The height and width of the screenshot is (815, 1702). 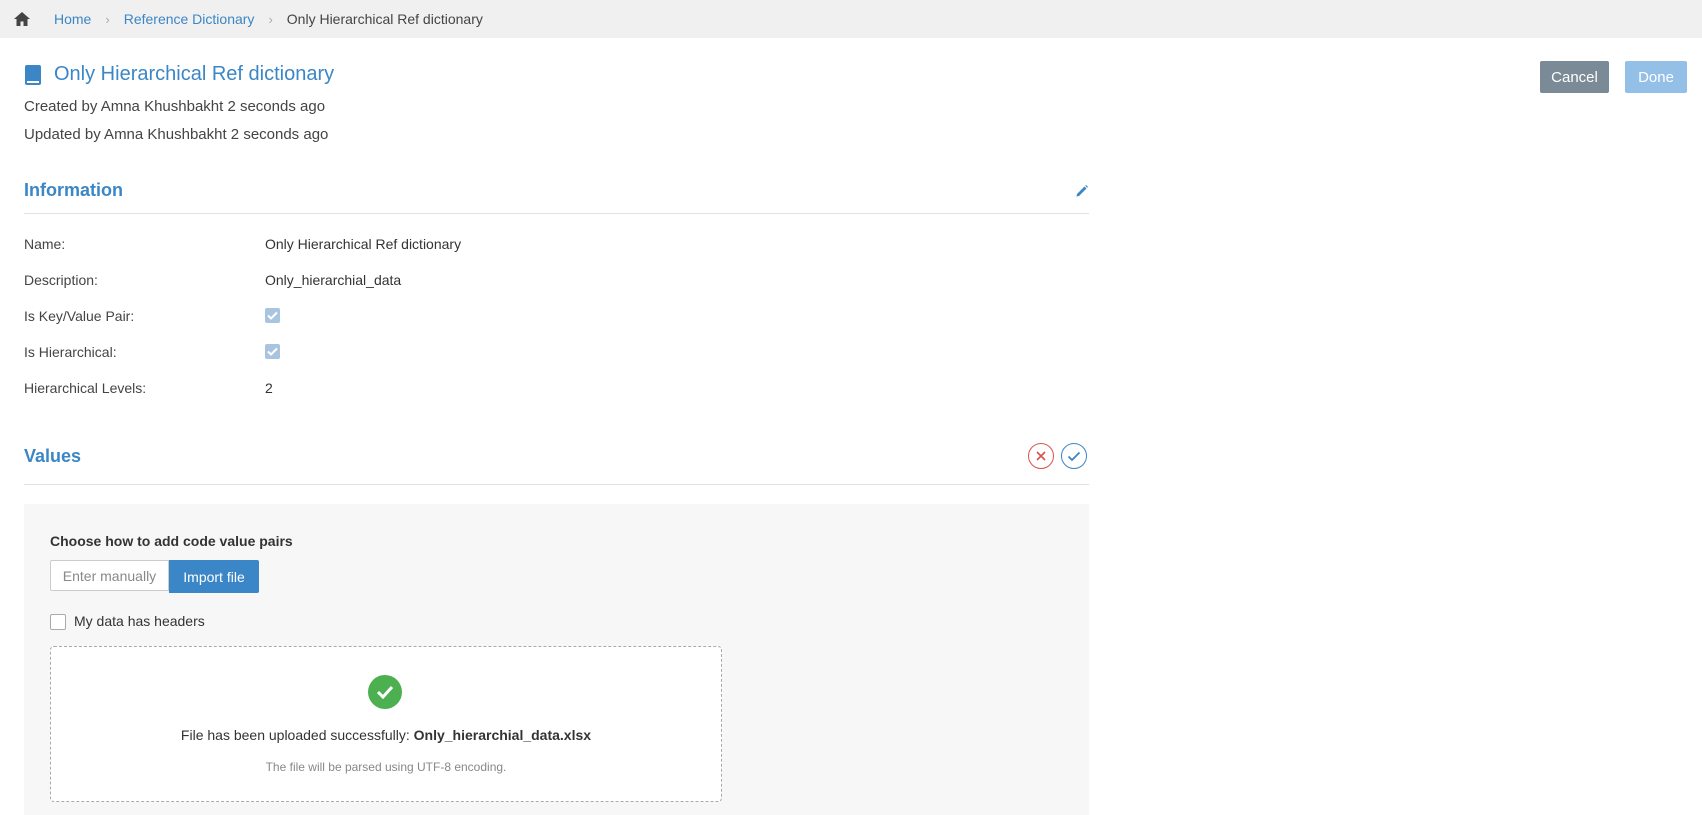 I want to click on description-value: Only_hierarchial_data, so click(x=333, y=280).